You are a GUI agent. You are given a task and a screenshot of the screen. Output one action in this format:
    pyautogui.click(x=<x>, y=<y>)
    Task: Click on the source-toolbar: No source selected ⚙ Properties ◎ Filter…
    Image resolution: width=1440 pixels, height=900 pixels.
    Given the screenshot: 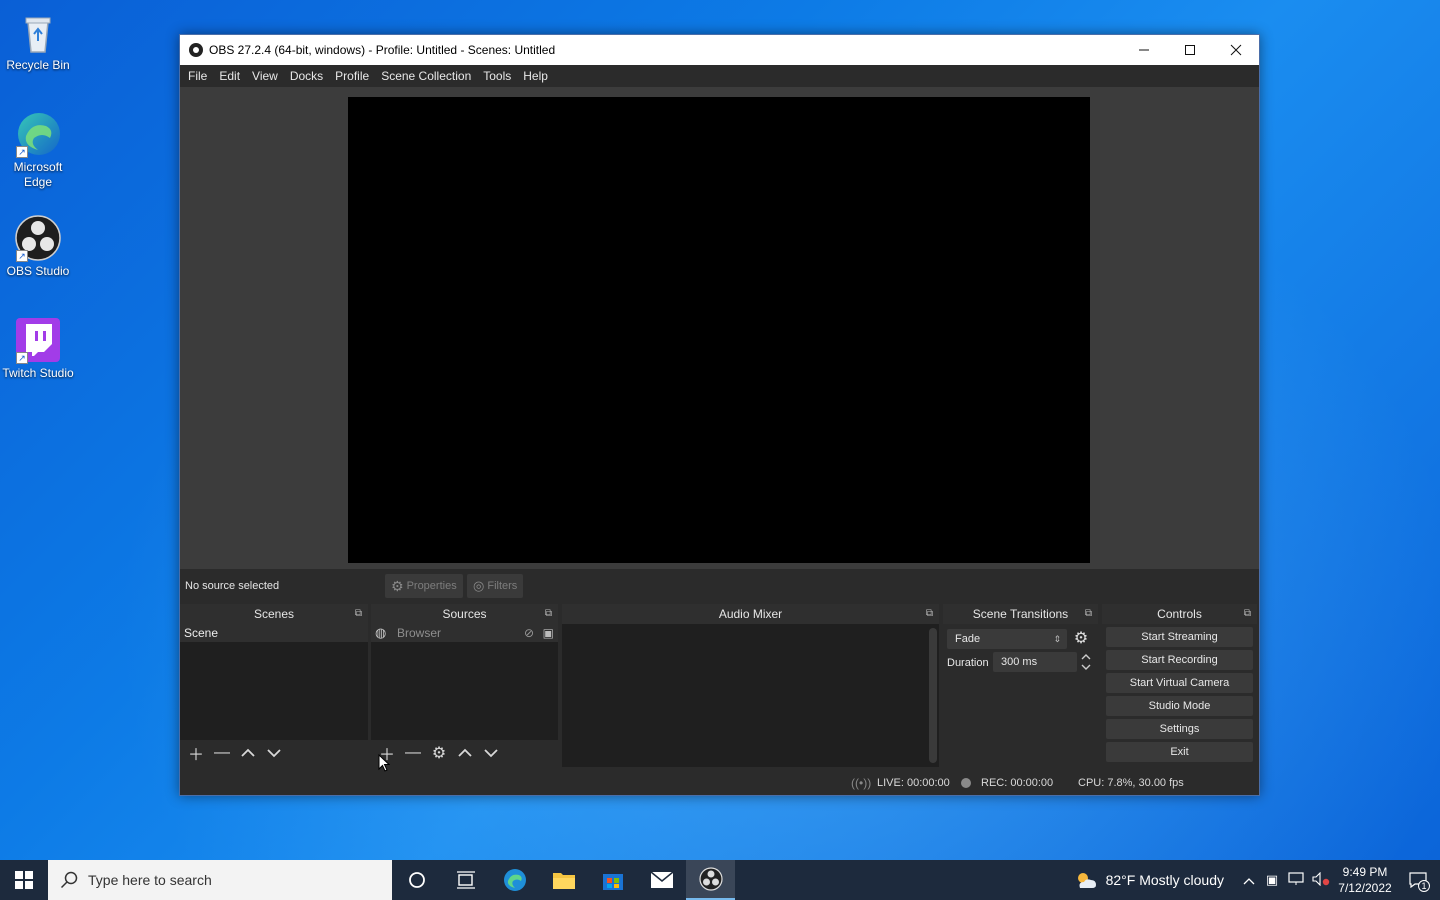 What is the action you would take?
    pyautogui.click(x=719, y=586)
    